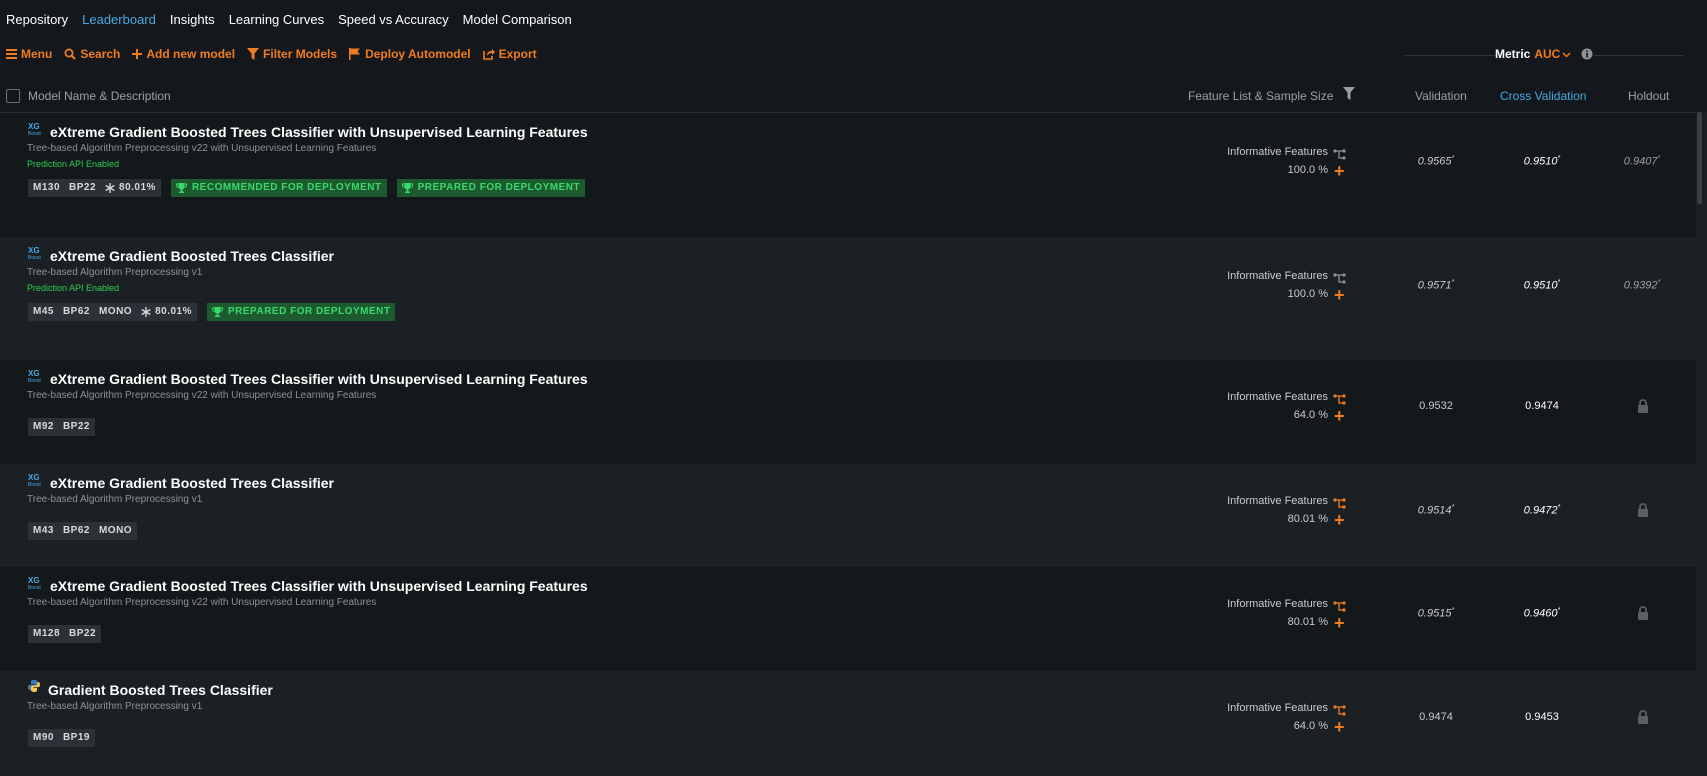 The width and height of the screenshot is (1707, 776). Describe the element at coordinates (160, 690) in the screenshot. I see `model-title: Gradient Boosted Trees Classifier` at that location.